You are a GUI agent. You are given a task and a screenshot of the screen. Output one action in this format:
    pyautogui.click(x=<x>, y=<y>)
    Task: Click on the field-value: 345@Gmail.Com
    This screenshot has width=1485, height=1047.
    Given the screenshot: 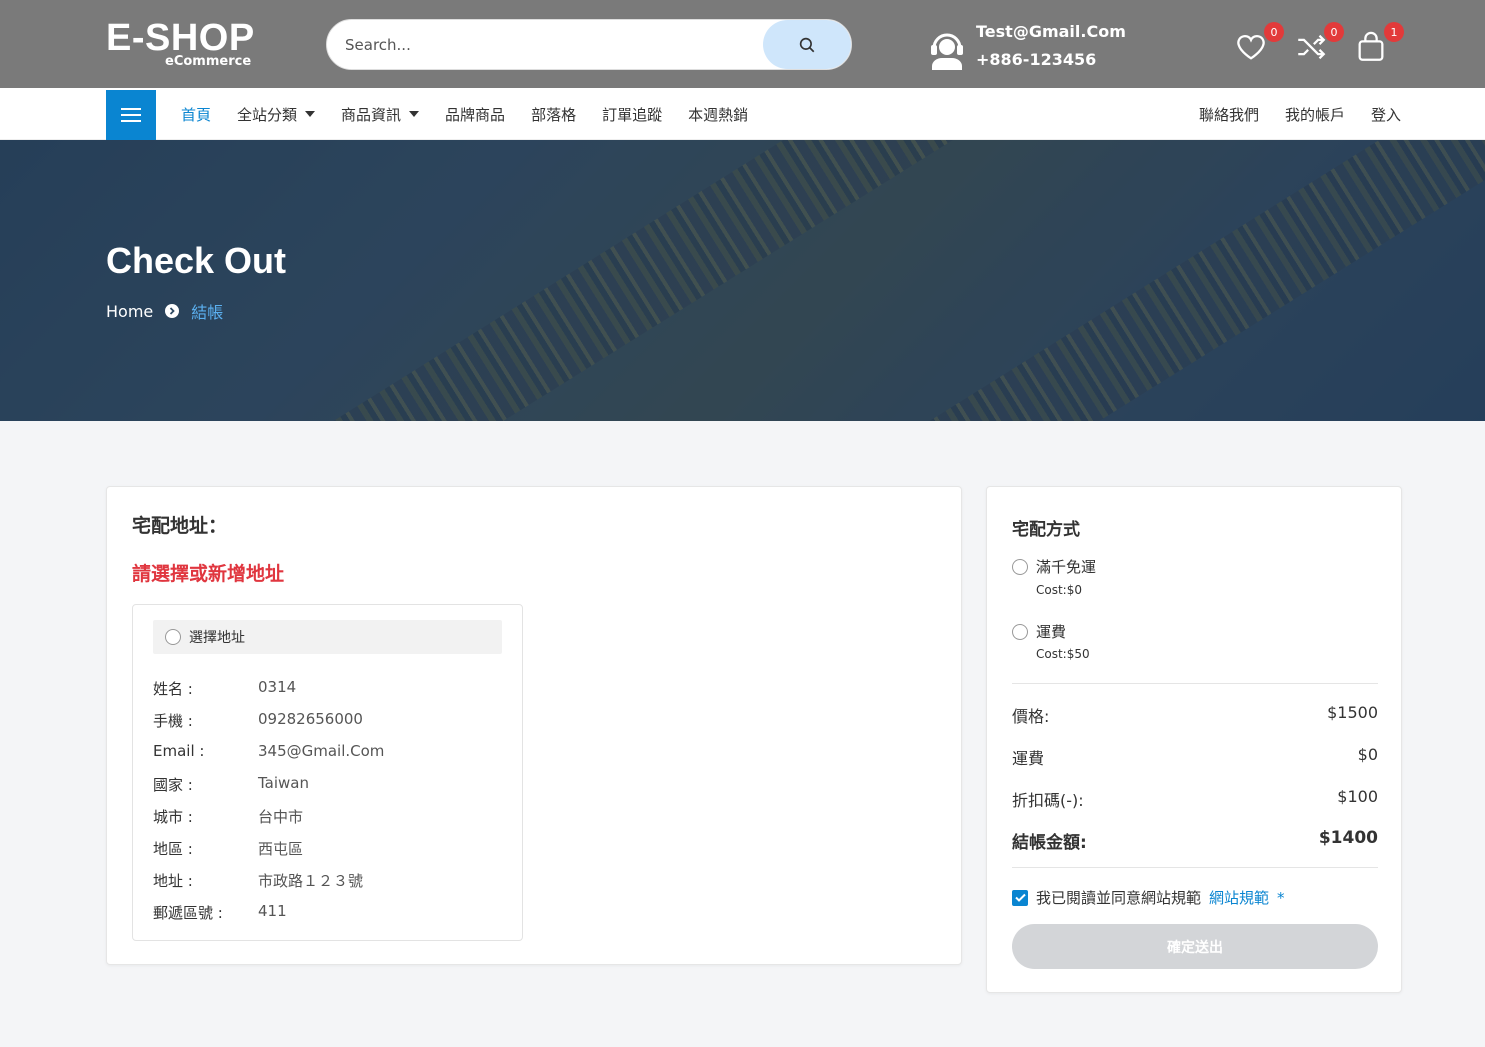 What is the action you would take?
    pyautogui.click(x=321, y=751)
    